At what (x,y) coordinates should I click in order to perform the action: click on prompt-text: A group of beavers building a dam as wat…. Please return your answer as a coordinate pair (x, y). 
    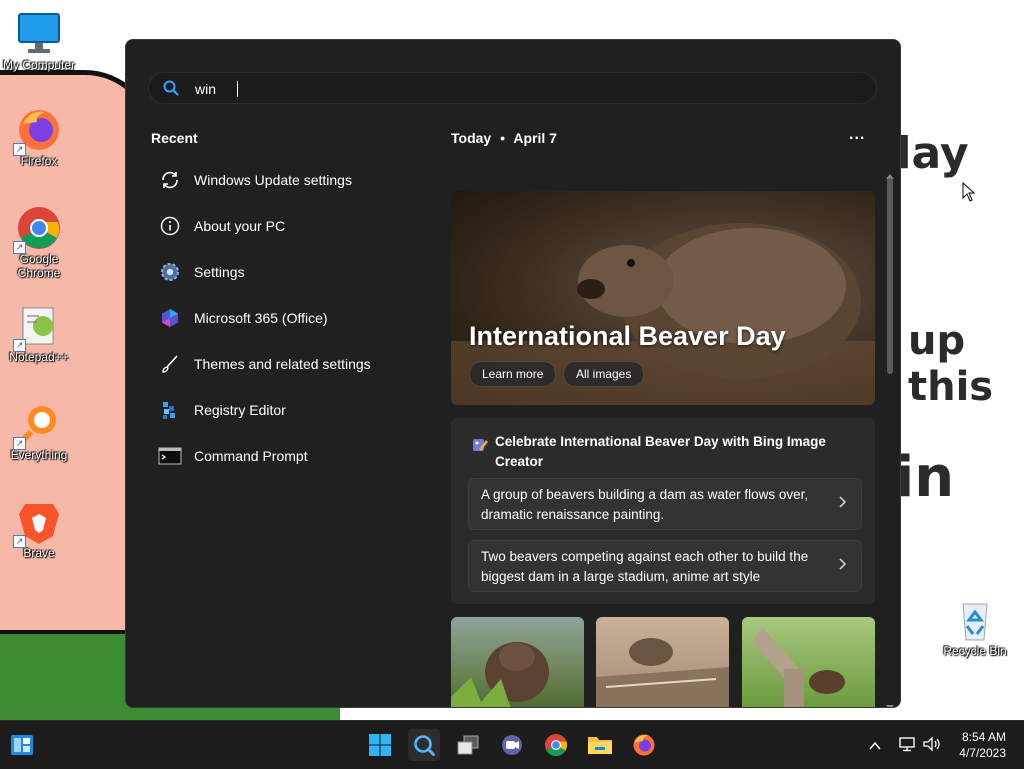
    Looking at the image, I should click on (645, 504).